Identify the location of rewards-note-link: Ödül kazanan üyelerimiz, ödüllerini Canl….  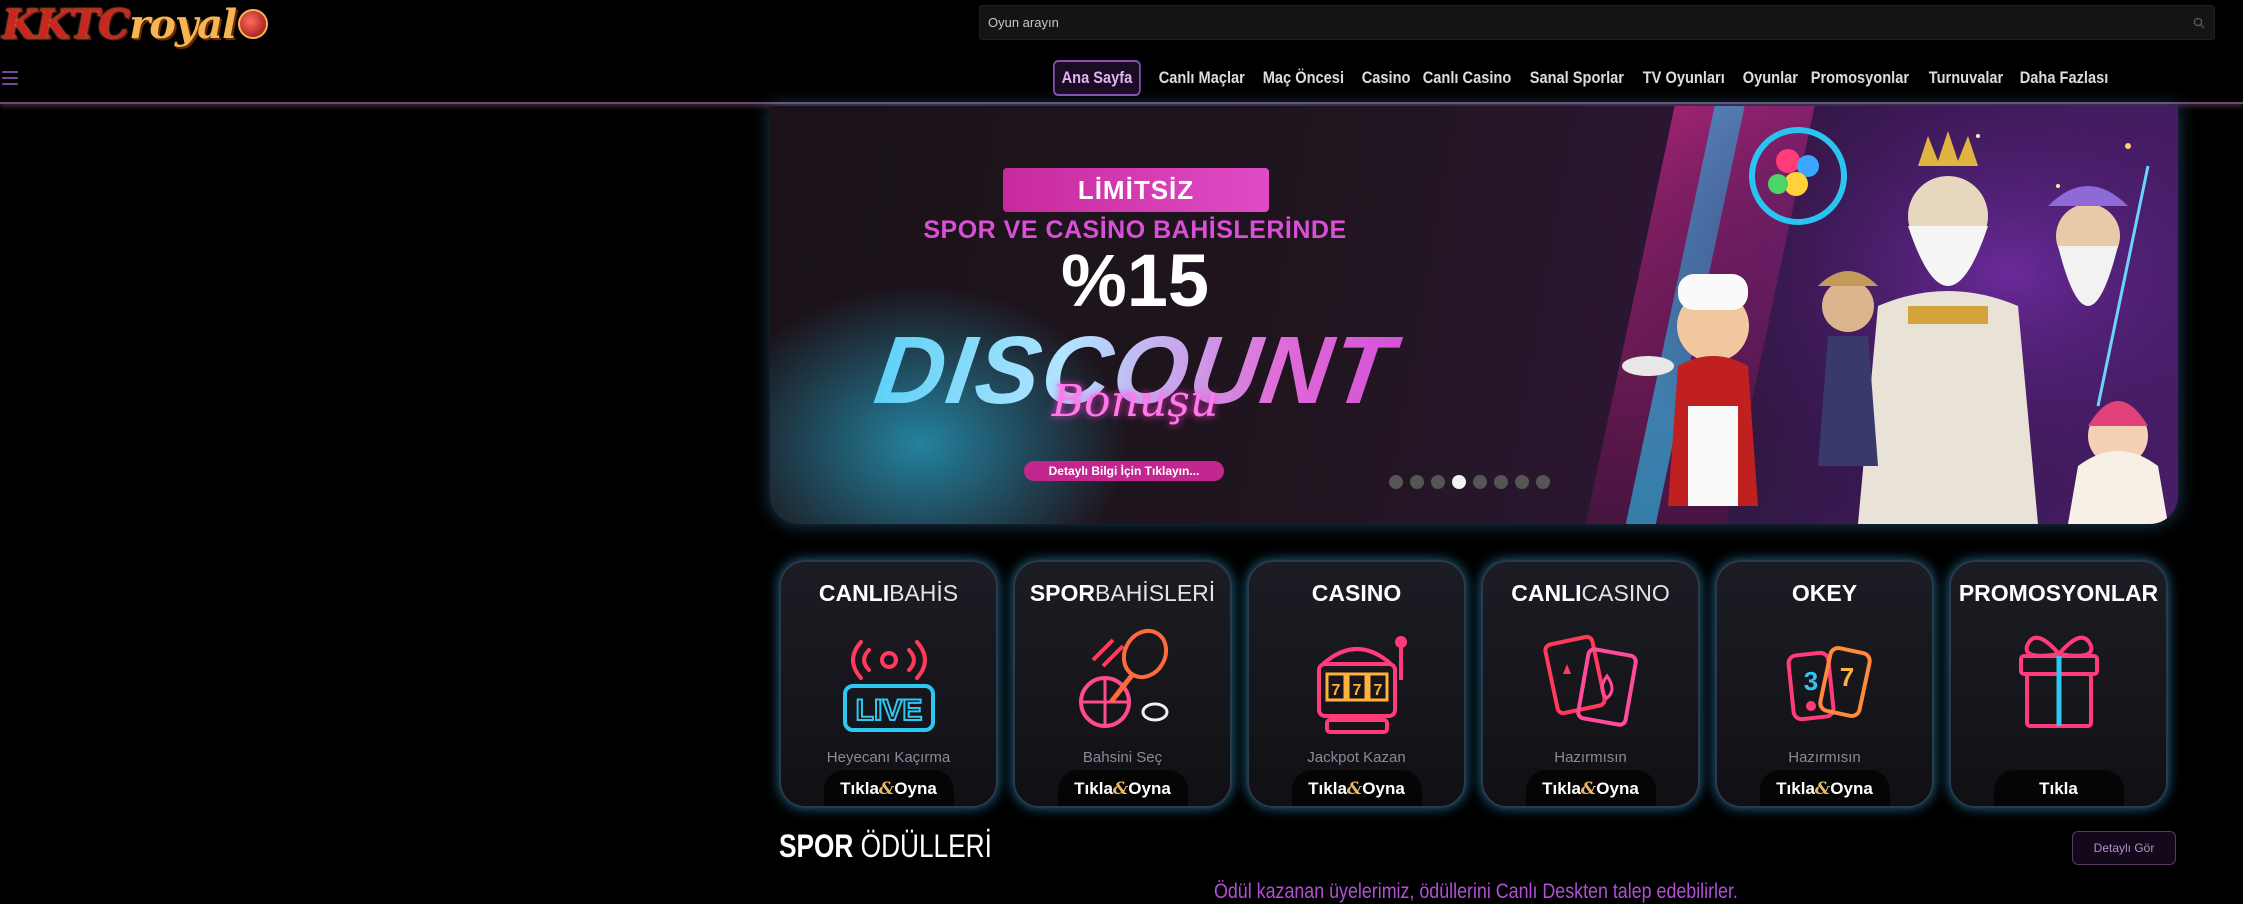
(1476, 892).